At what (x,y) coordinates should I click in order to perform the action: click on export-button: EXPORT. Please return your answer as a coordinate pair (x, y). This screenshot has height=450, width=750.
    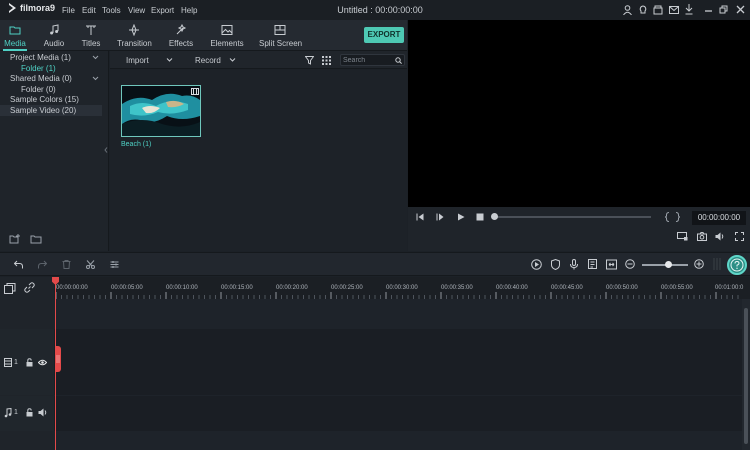
    Looking at the image, I should click on (384, 35).